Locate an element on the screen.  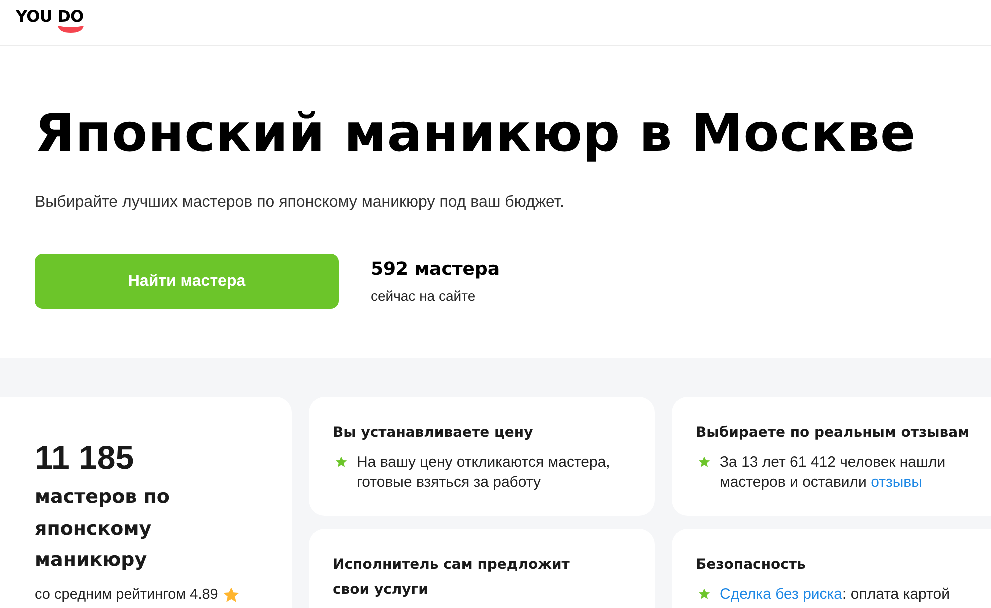
feature-title: Безопасность is located at coordinates (751, 565).